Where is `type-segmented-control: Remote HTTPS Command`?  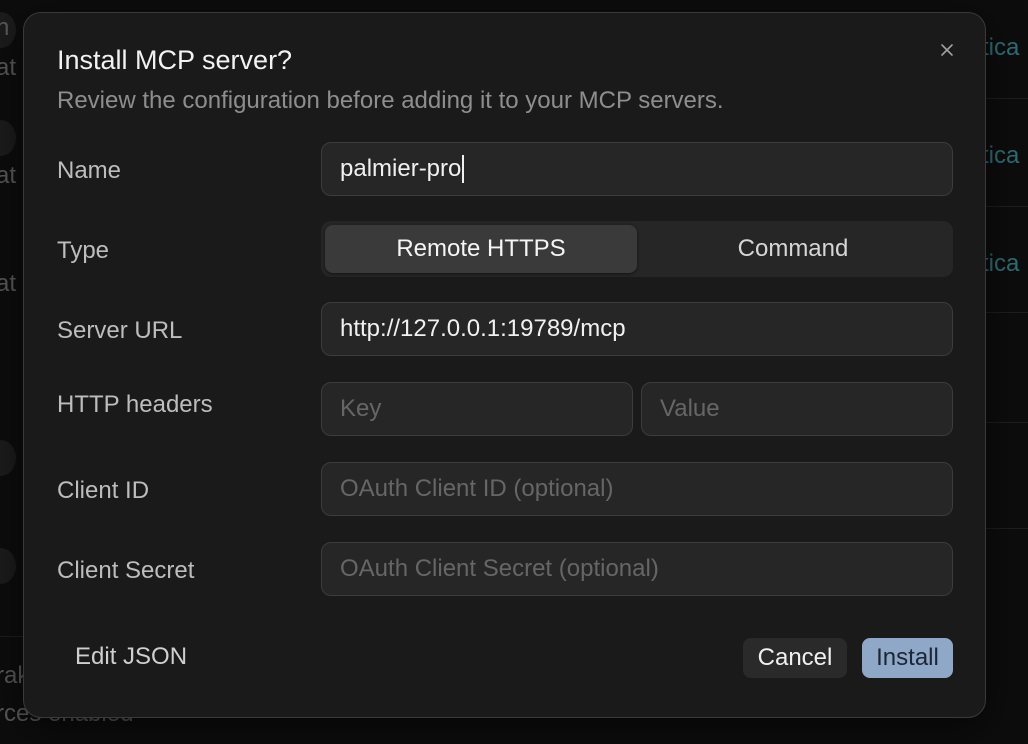
type-segmented-control: Remote HTTPS Command is located at coordinates (637, 249).